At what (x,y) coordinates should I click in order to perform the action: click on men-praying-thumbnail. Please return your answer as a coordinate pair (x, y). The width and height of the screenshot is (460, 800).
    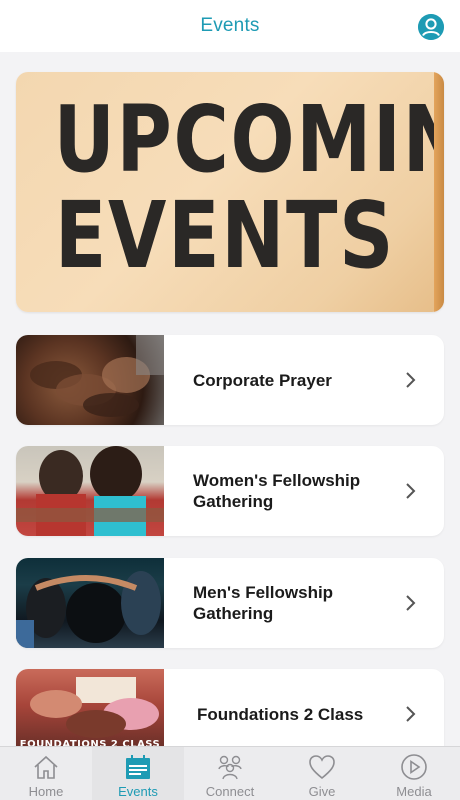
    Looking at the image, I should click on (90, 603).